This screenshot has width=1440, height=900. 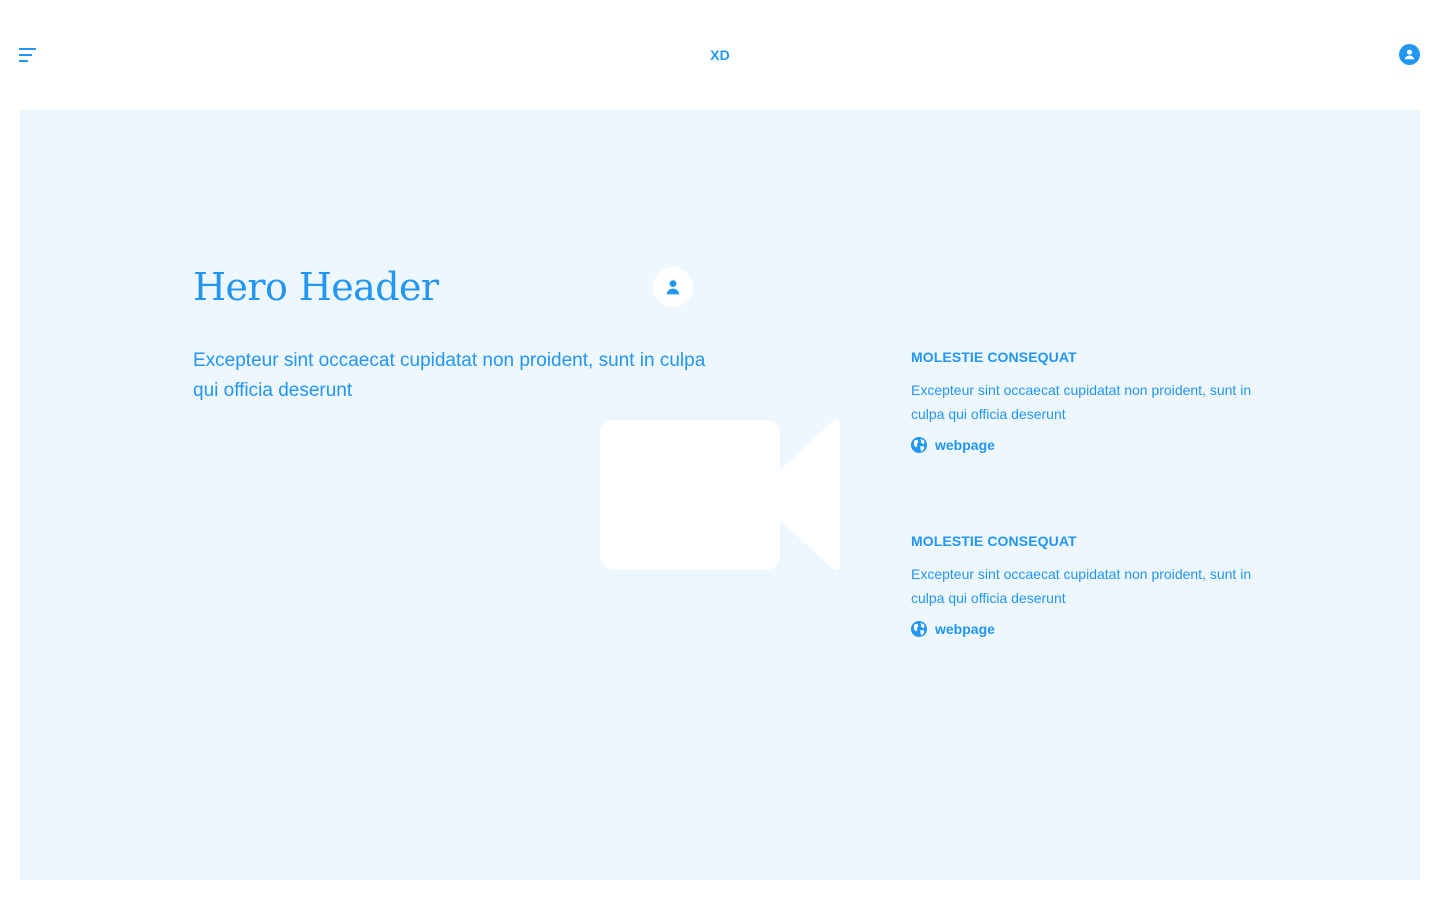 I want to click on hero-title: Hero Header, so click(x=316, y=287).